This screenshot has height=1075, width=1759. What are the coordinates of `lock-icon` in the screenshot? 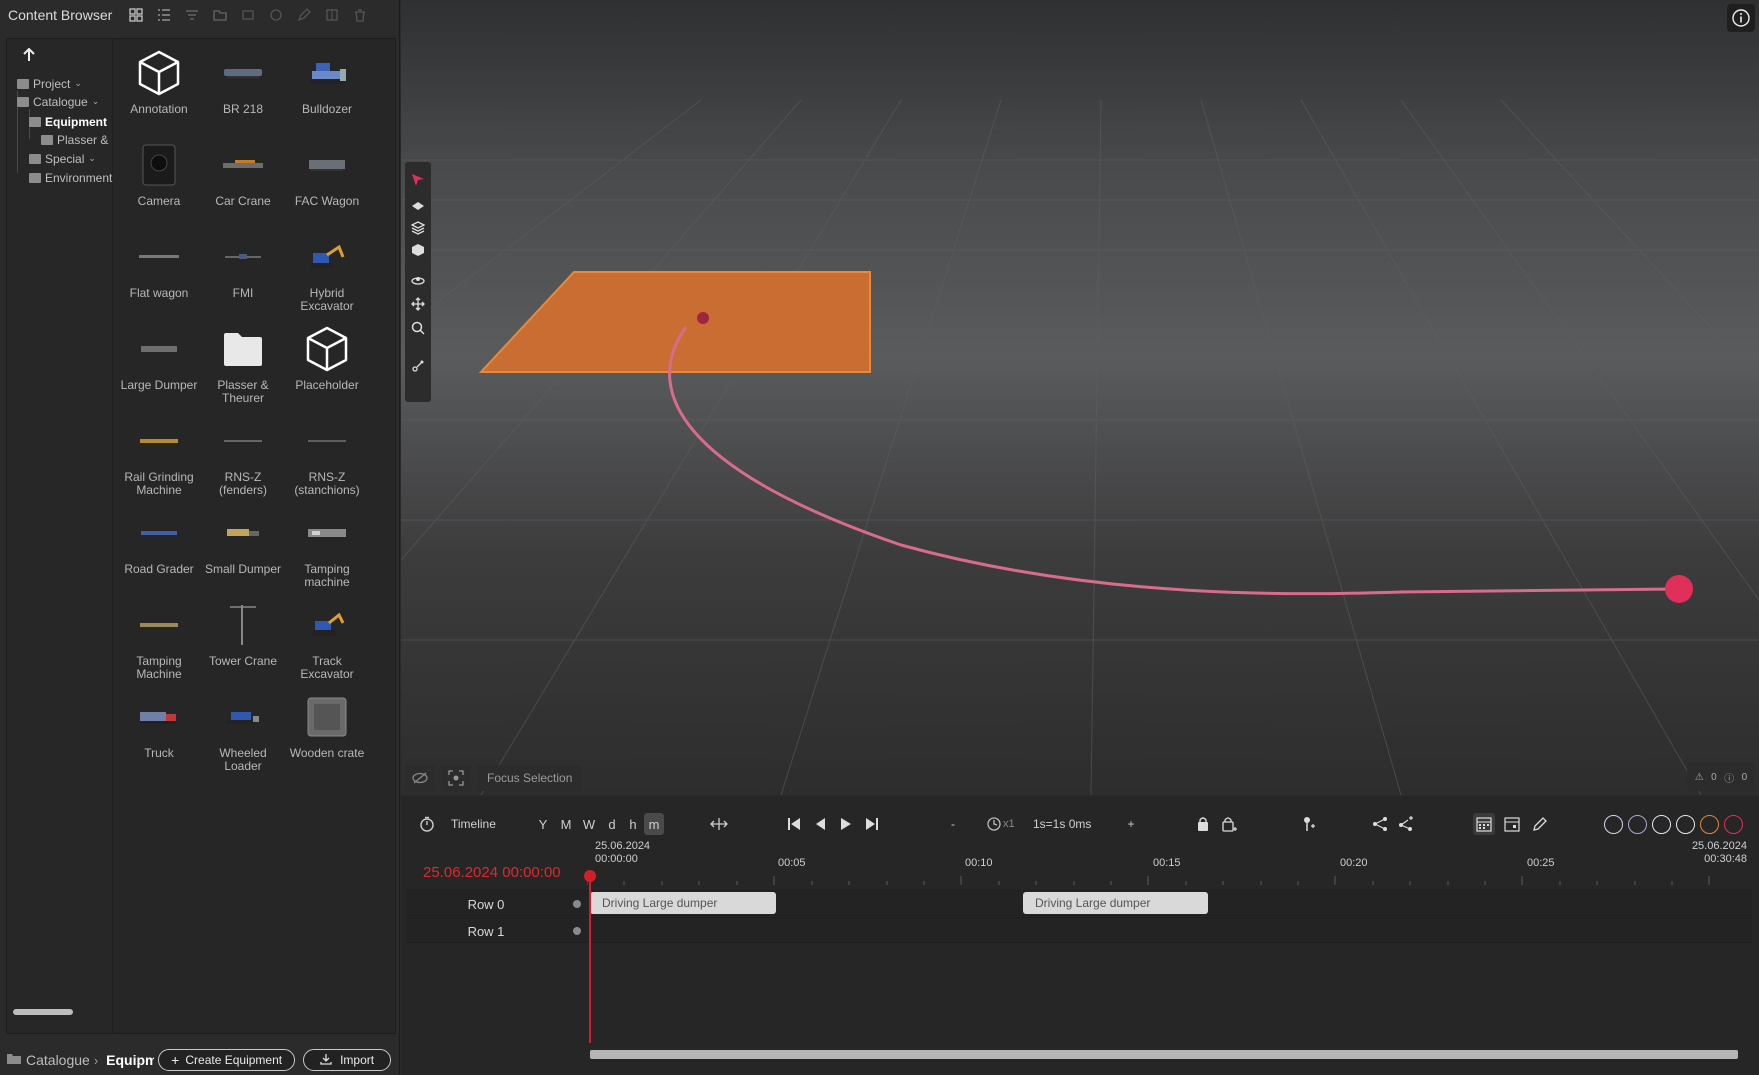 It's located at (1203, 824).